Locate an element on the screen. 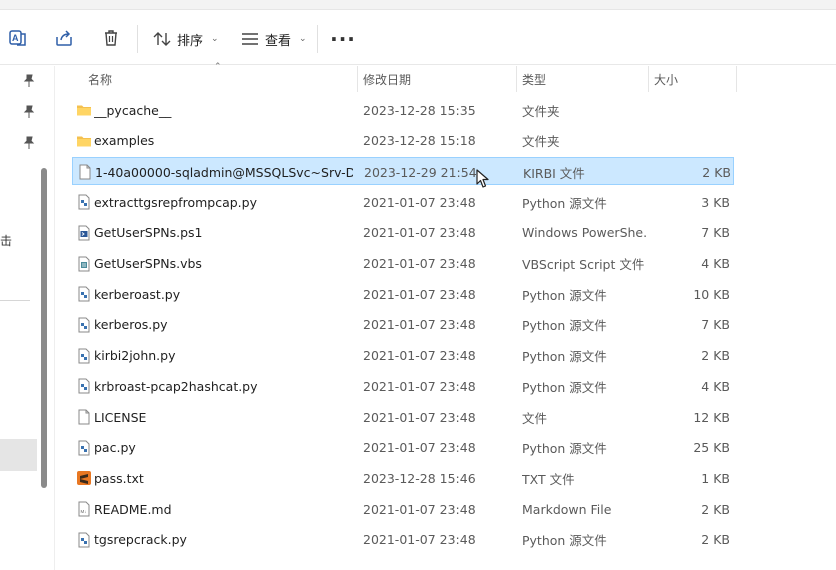  file-size: 12 KB is located at coordinates (711, 417).